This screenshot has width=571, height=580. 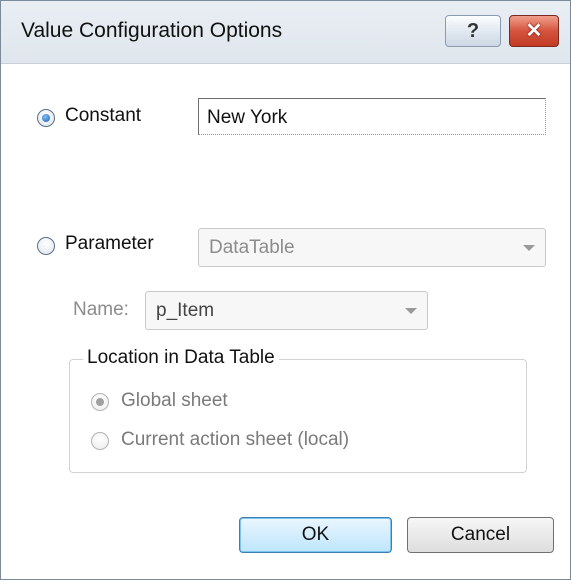 I want to click on close-button: ✕, so click(x=534, y=31).